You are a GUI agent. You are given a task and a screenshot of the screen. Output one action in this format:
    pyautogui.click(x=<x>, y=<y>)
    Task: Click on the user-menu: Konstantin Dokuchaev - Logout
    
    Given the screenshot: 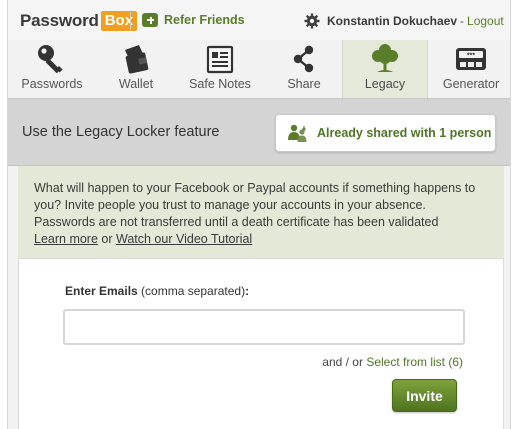 What is the action you would take?
    pyautogui.click(x=404, y=21)
    